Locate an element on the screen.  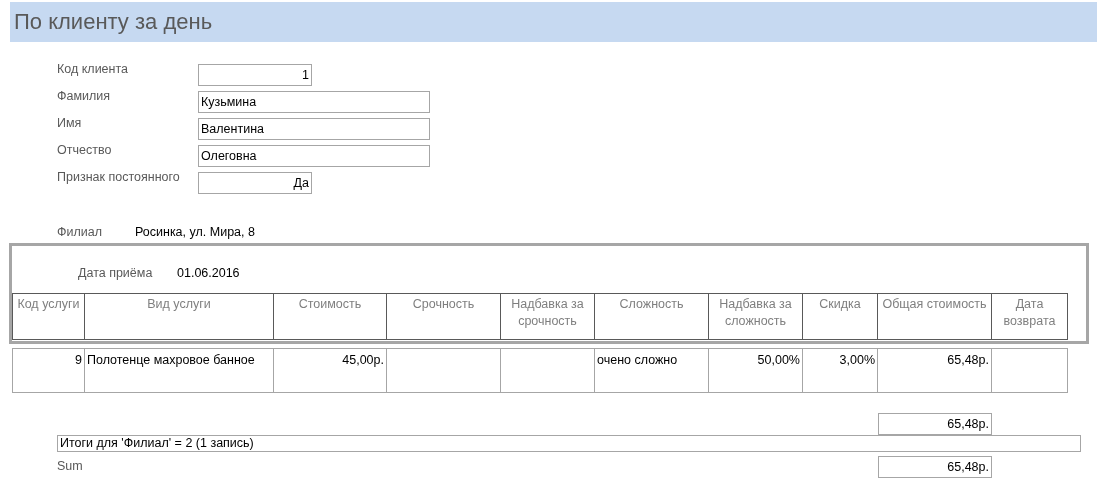
table-cell: очено сложно is located at coordinates (651, 370).